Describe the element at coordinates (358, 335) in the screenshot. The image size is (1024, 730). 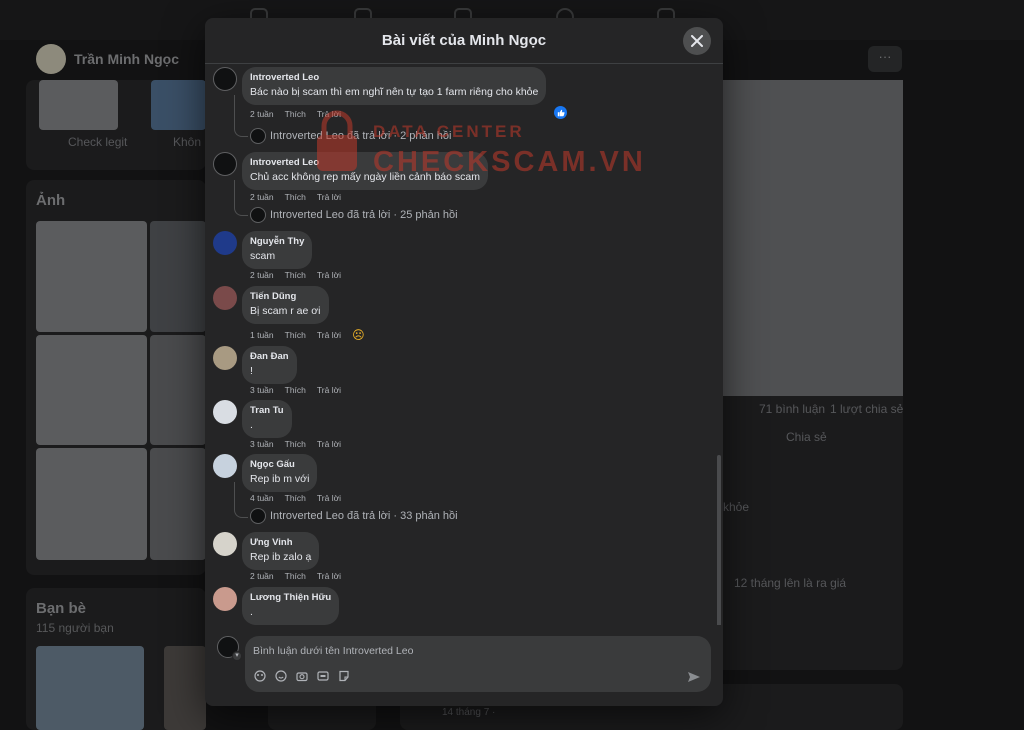
I see `sad-reaction-icon: ☹` at that location.